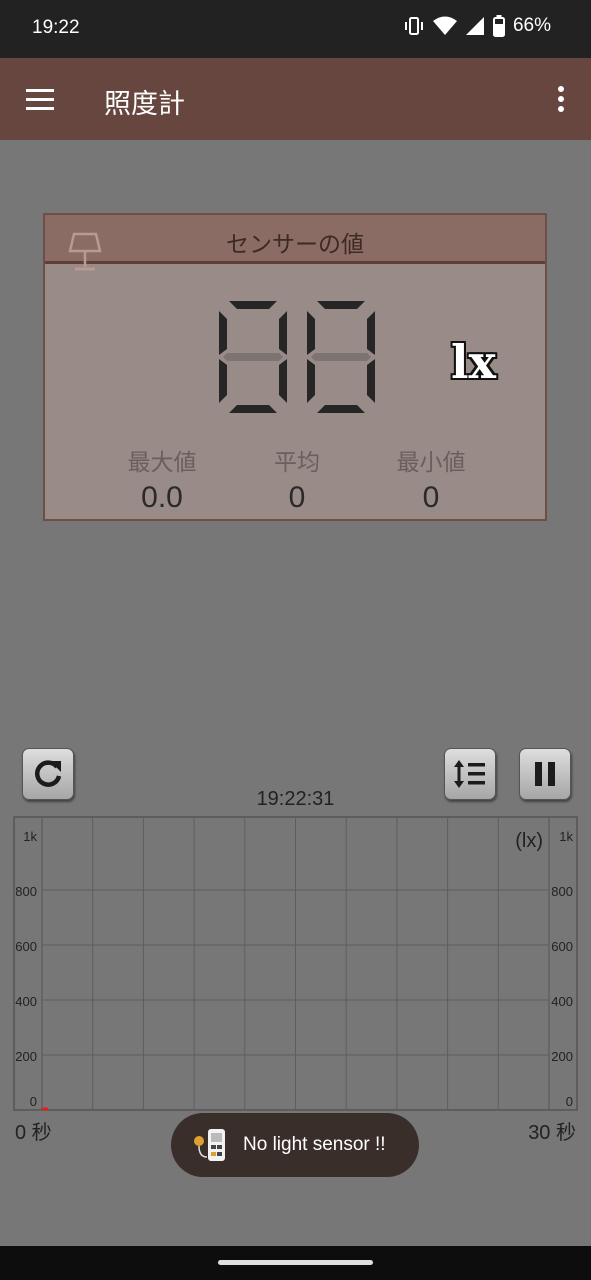 The image size is (591, 1280). I want to click on status-bar: 19:22 66%, so click(295, 29).